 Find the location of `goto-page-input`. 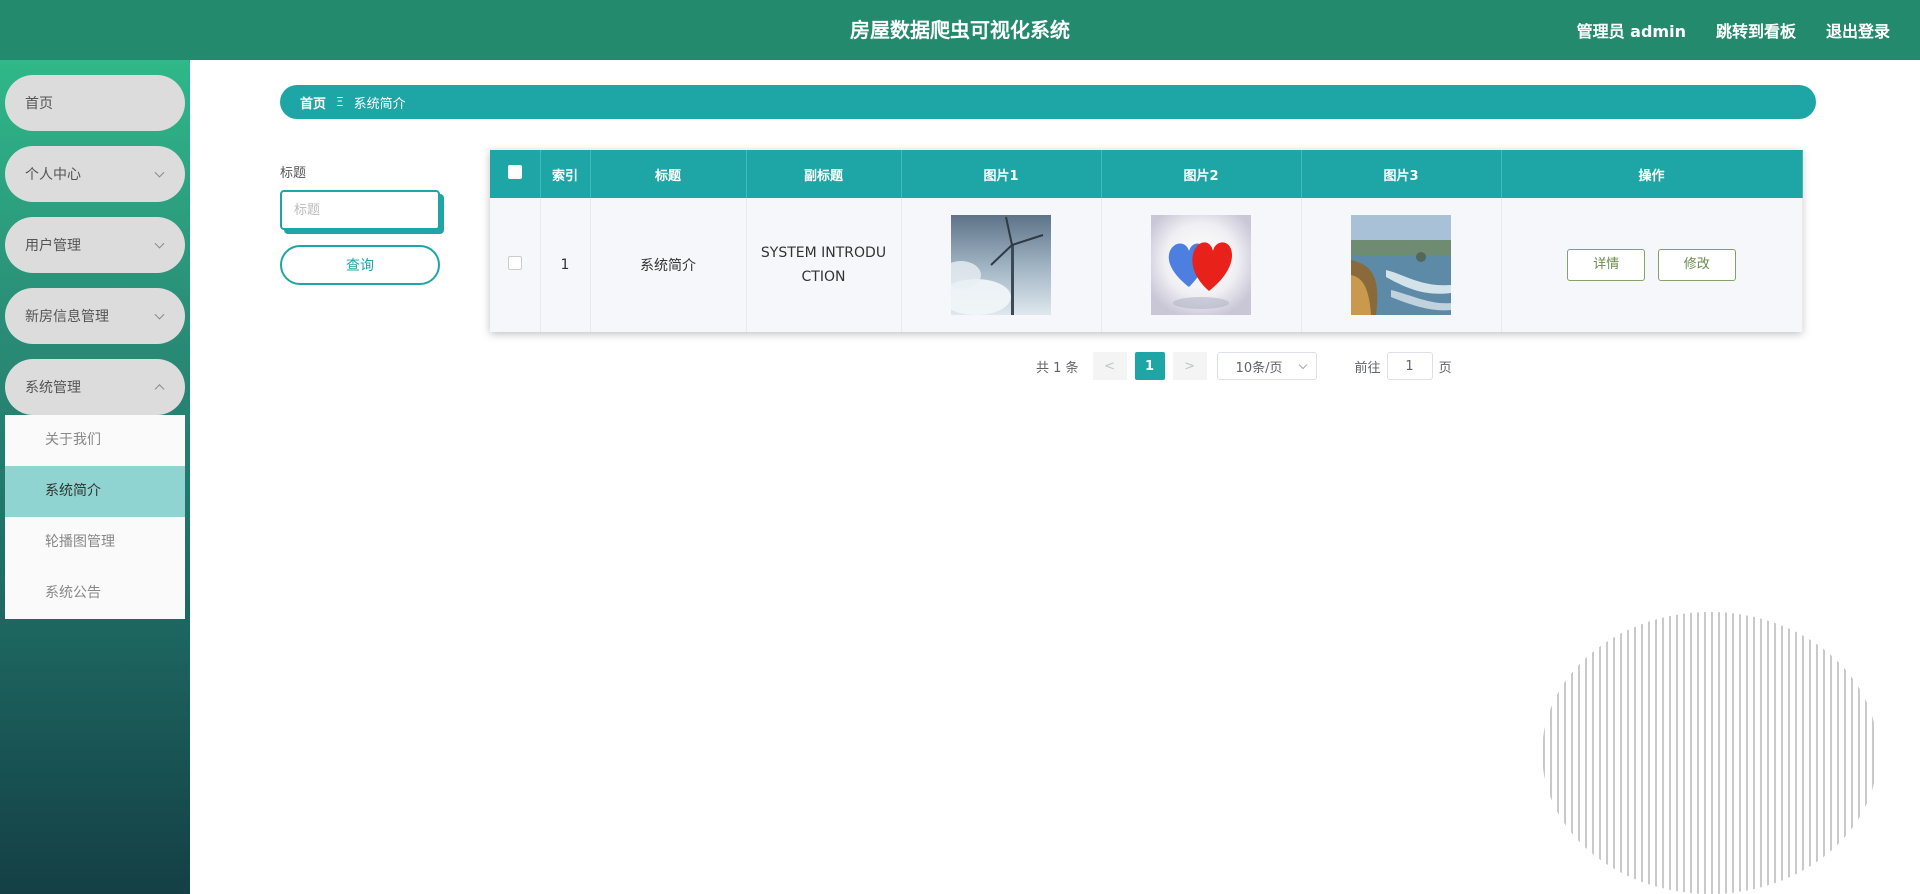

goto-page-input is located at coordinates (1409, 366).